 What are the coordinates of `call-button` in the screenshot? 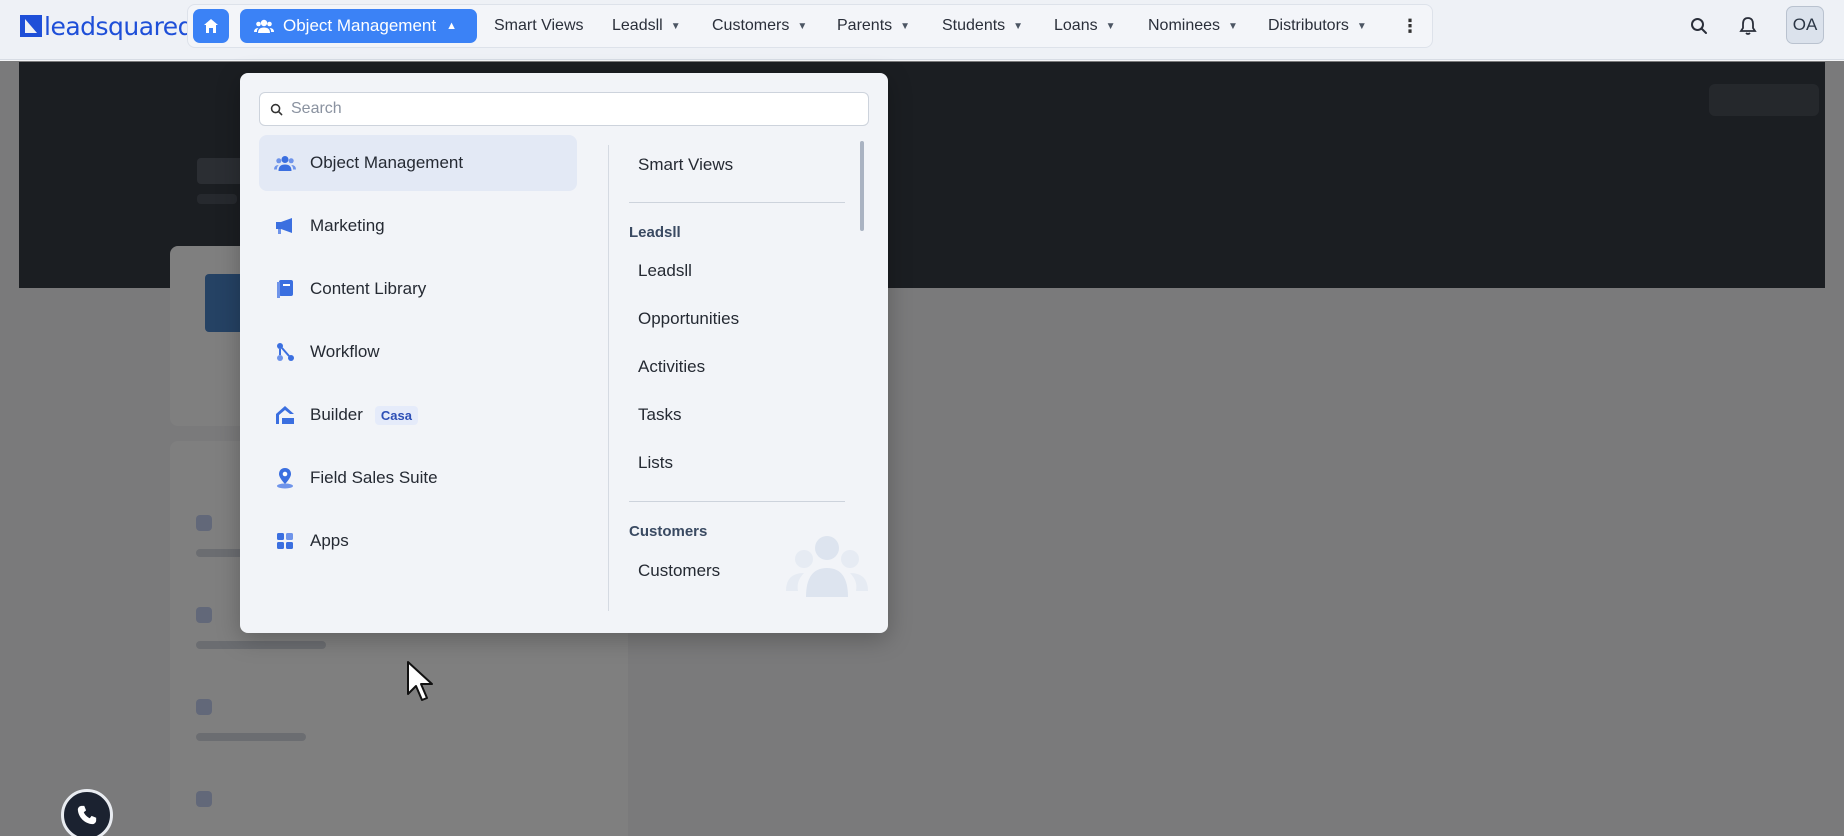 It's located at (87, 812).